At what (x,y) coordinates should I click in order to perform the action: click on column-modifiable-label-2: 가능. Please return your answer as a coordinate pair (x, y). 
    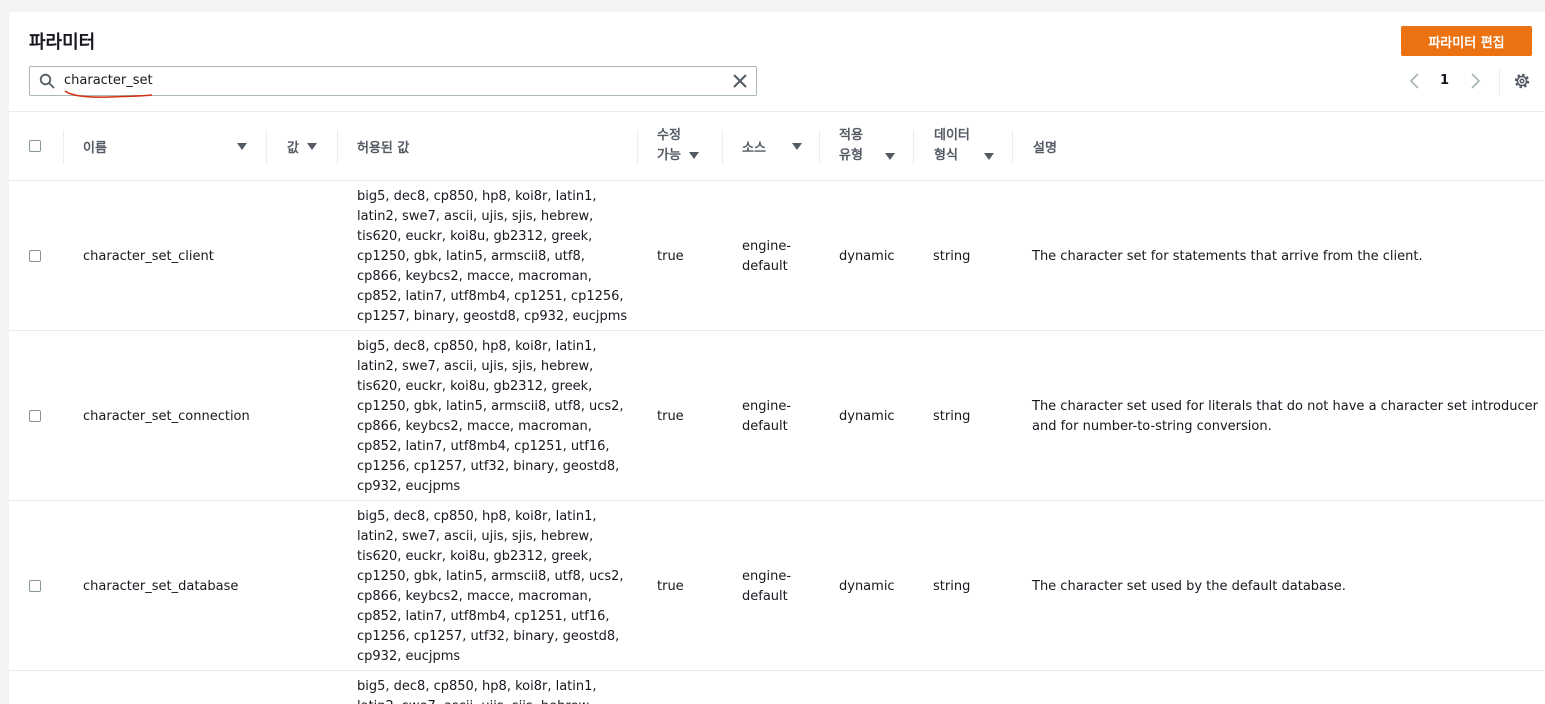
    Looking at the image, I should click on (669, 155).